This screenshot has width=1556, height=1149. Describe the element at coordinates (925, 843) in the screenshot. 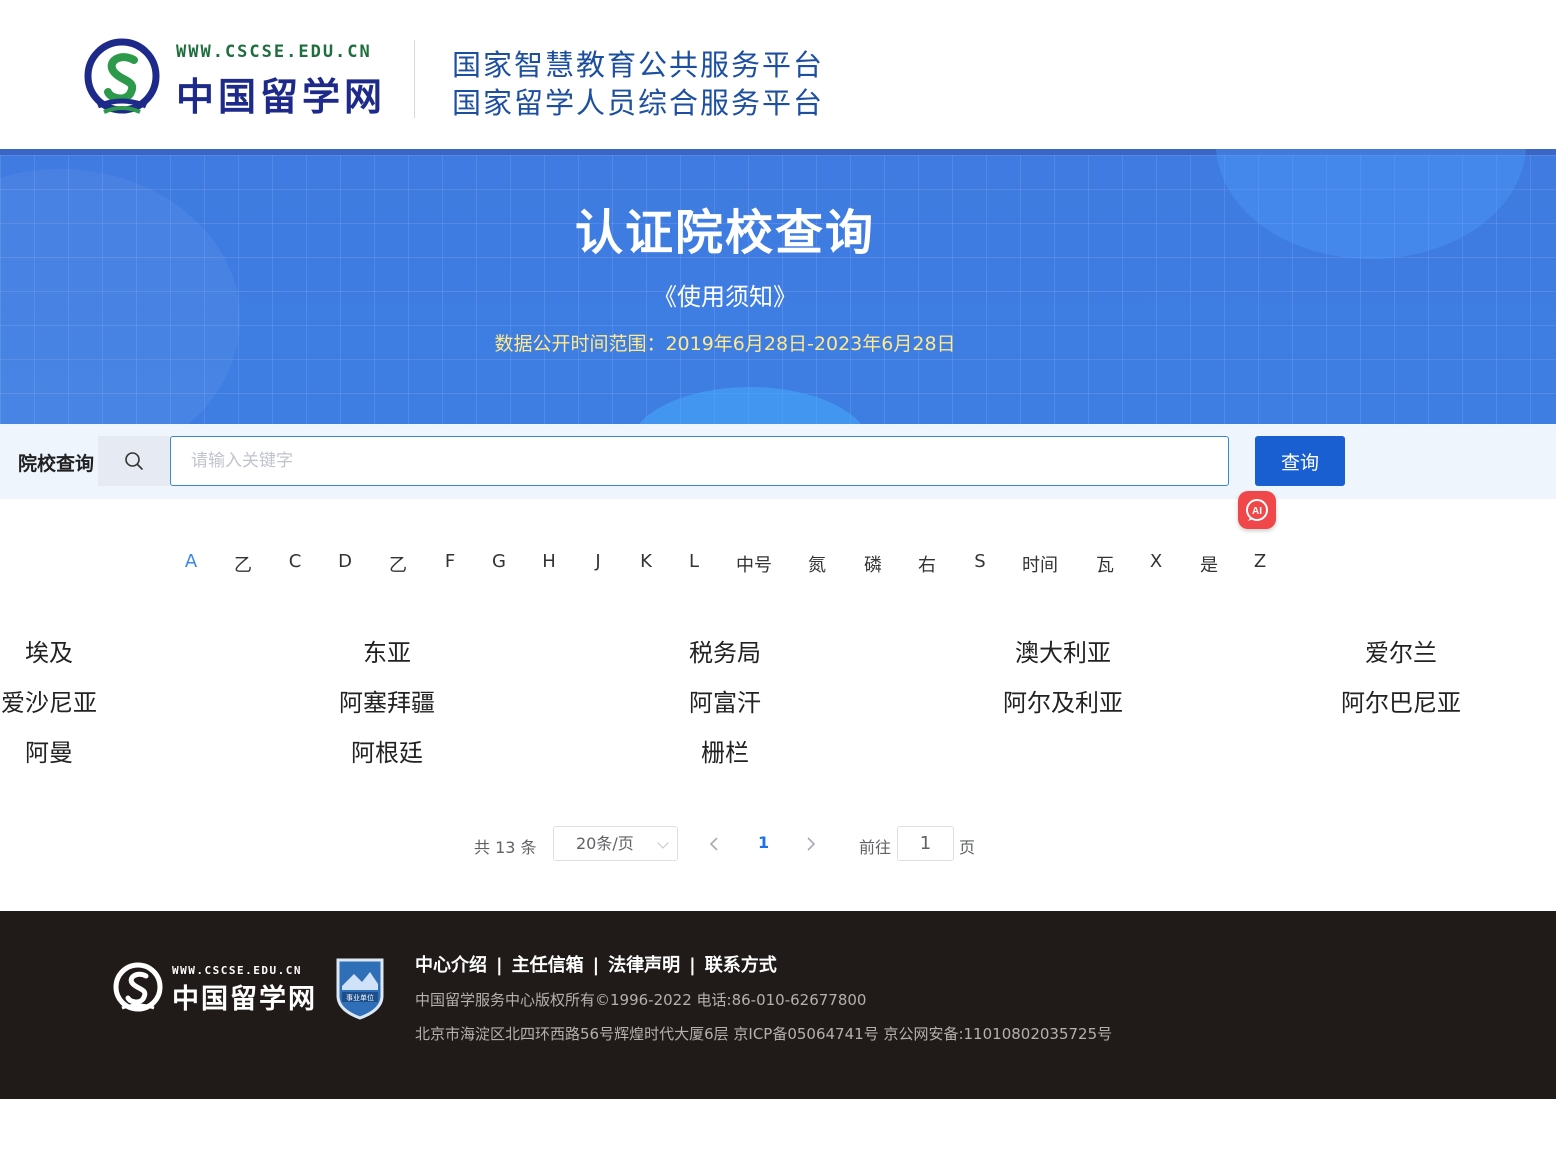

I see `goto-page-input` at that location.